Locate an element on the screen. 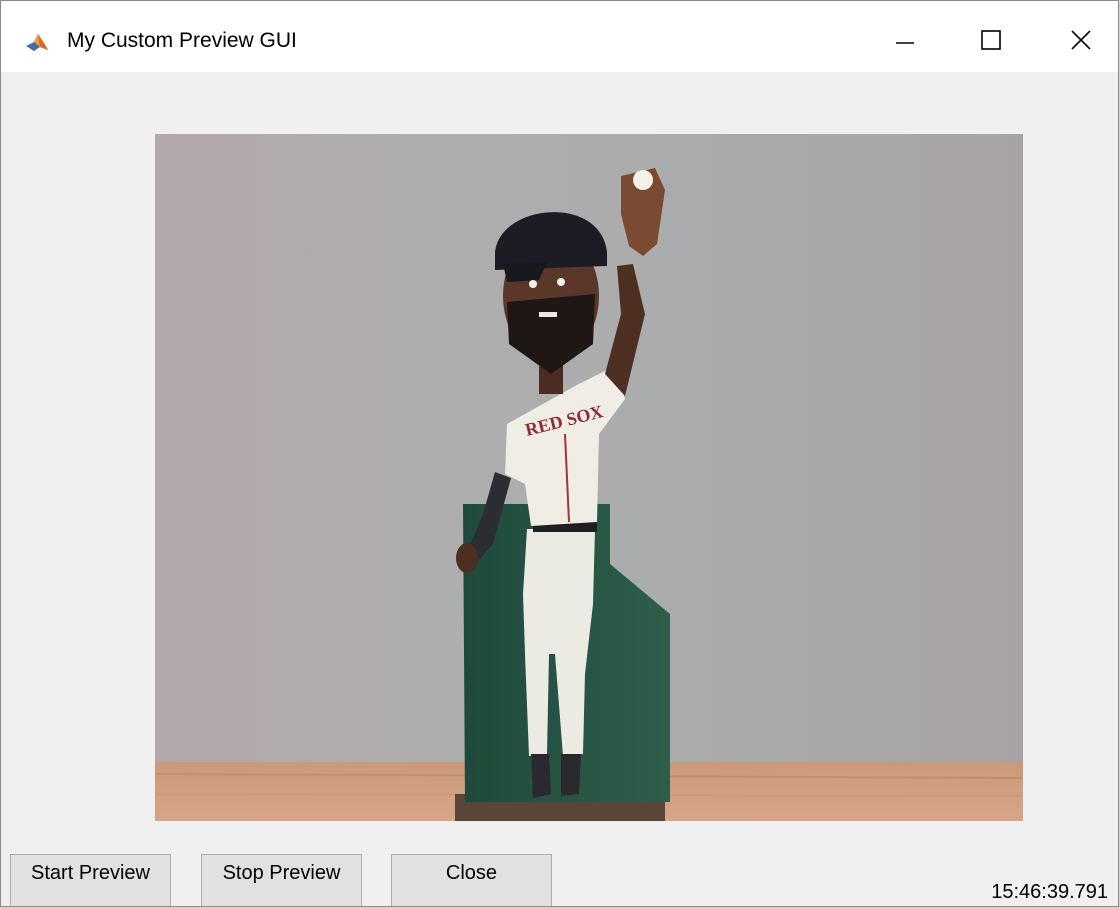 The image size is (1119, 907). minimize-icon is located at coordinates (905, 42).